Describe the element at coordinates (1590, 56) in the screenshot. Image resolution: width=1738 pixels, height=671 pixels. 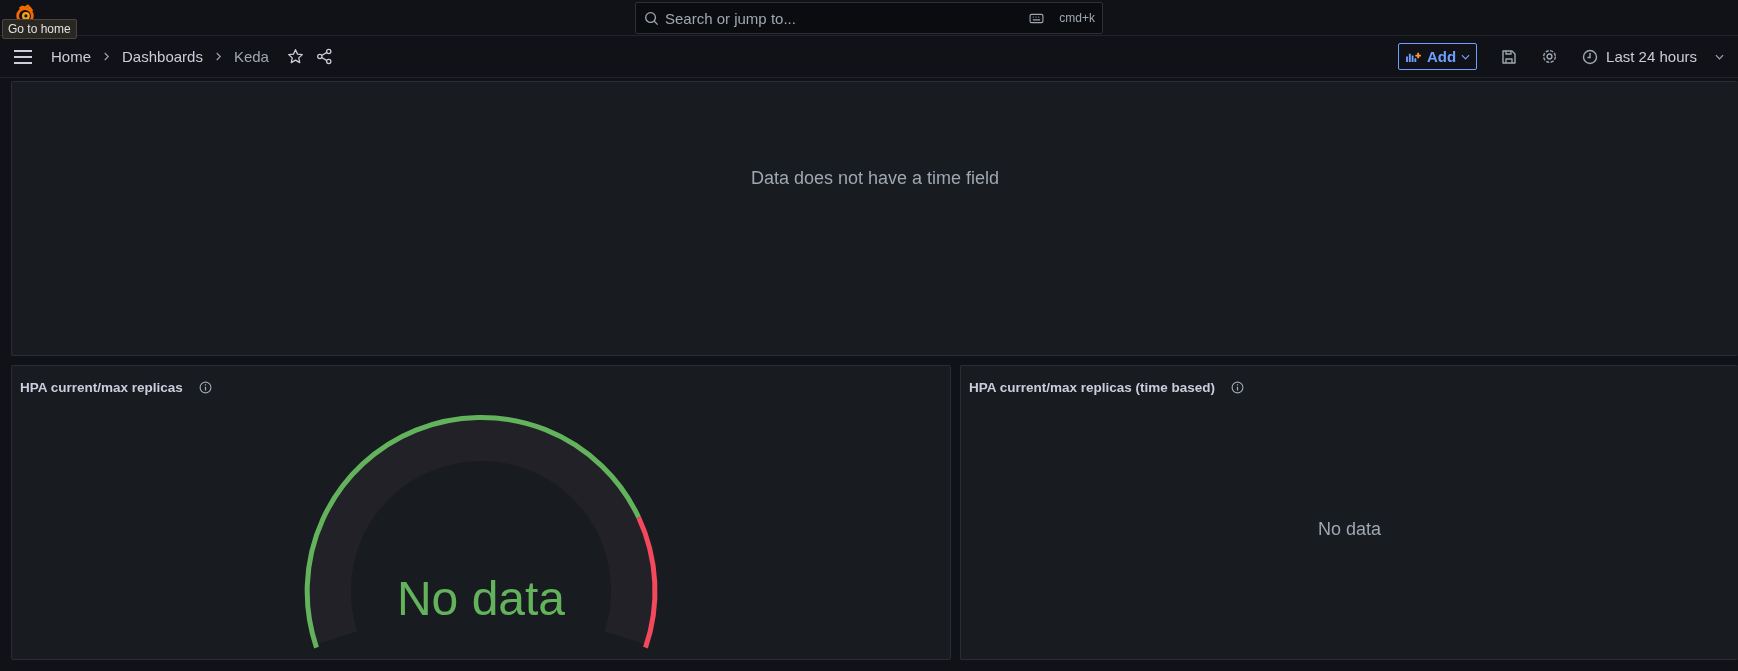
I see `clock-icon` at that location.